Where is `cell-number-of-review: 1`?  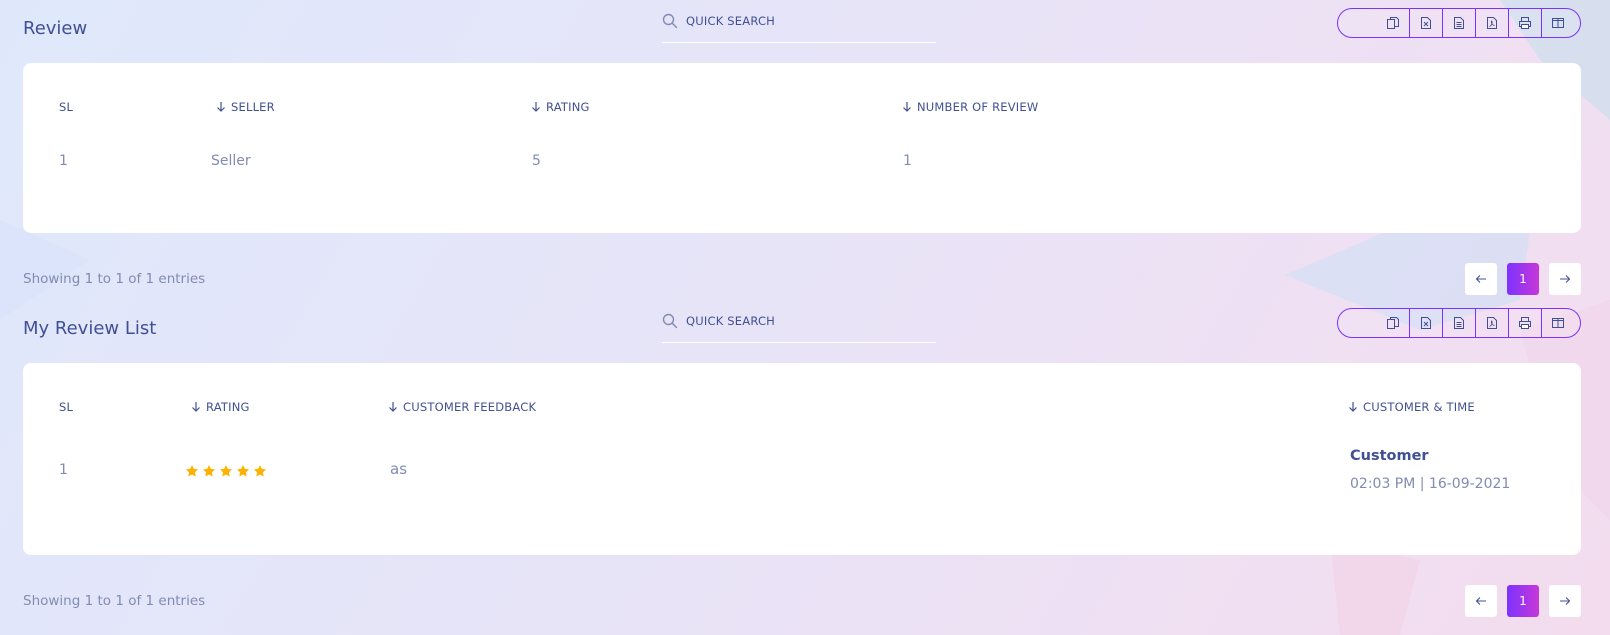 cell-number-of-review: 1 is located at coordinates (907, 161).